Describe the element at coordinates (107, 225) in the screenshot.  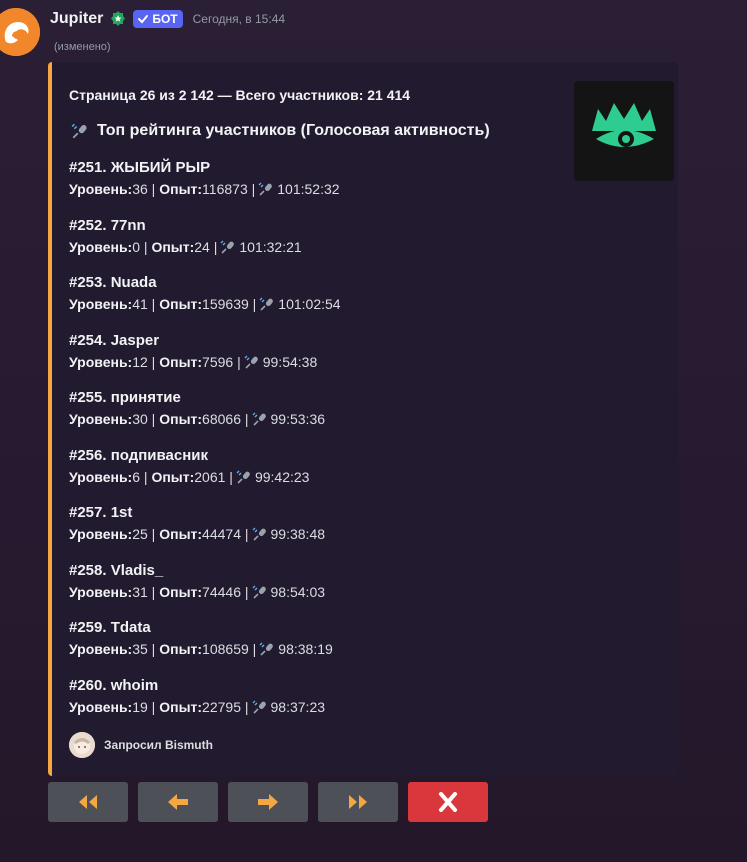
I see `entry-name: #252. 77nn` at that location.